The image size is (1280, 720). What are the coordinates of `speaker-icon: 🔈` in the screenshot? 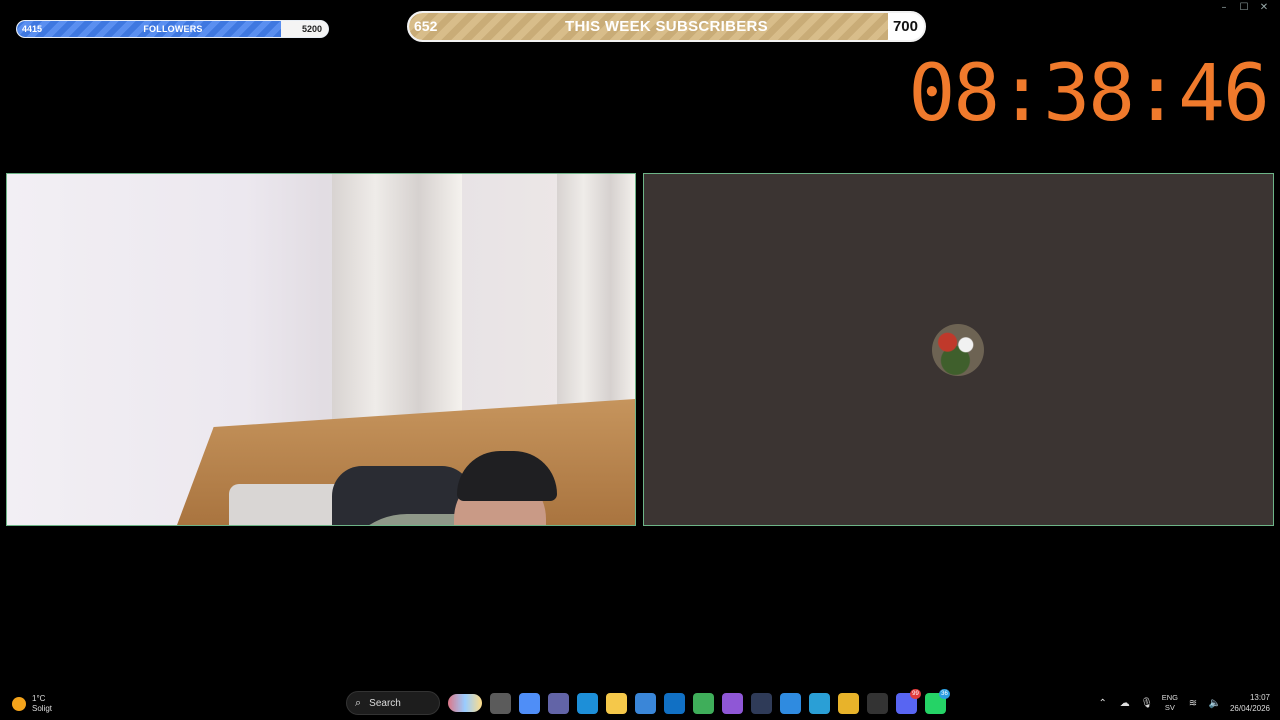 It's located at (1215, 703).